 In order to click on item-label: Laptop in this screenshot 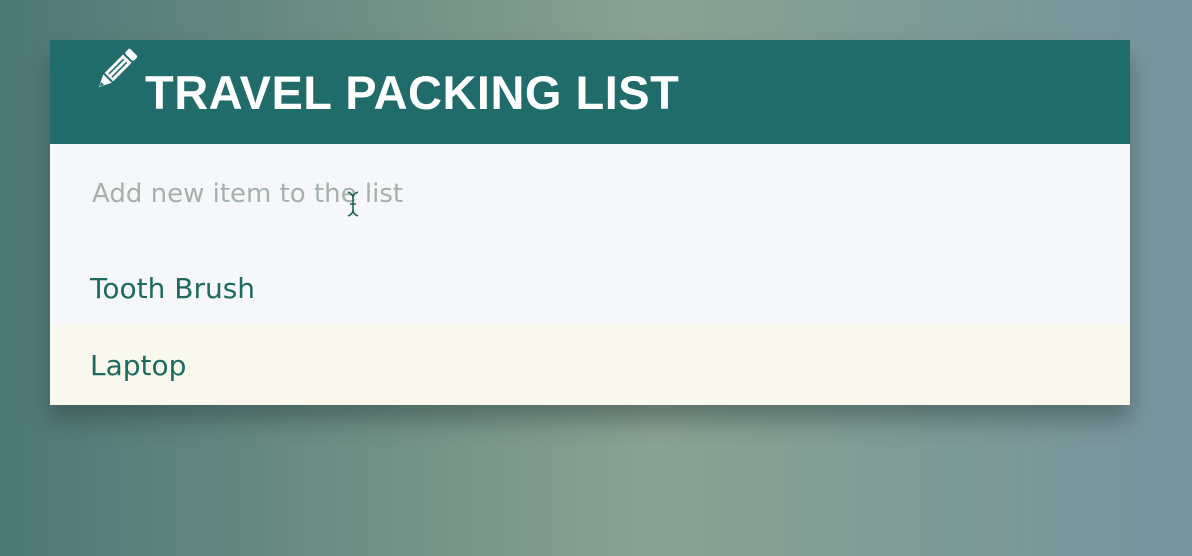, I will do `click(138, 365)`.